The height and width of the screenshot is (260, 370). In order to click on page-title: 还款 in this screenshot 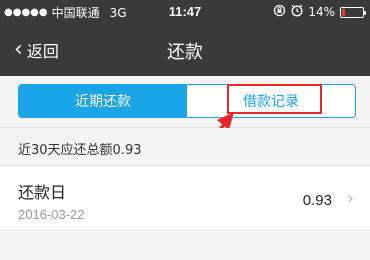, I will do `click(185, 52)`.